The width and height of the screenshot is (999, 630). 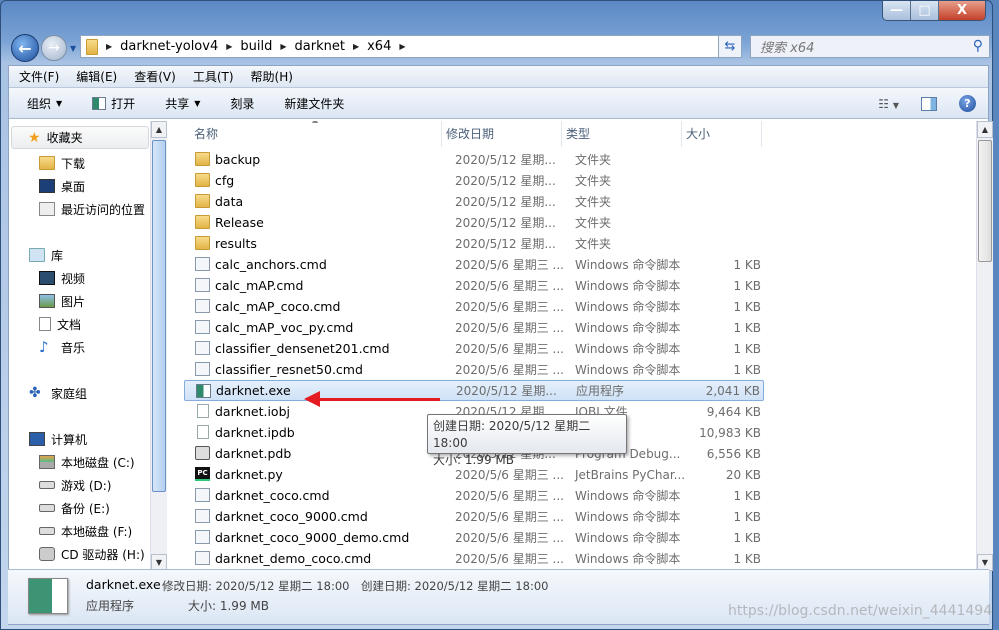 I want to click on search-icon: ⚲, so click(x=978, y=46).